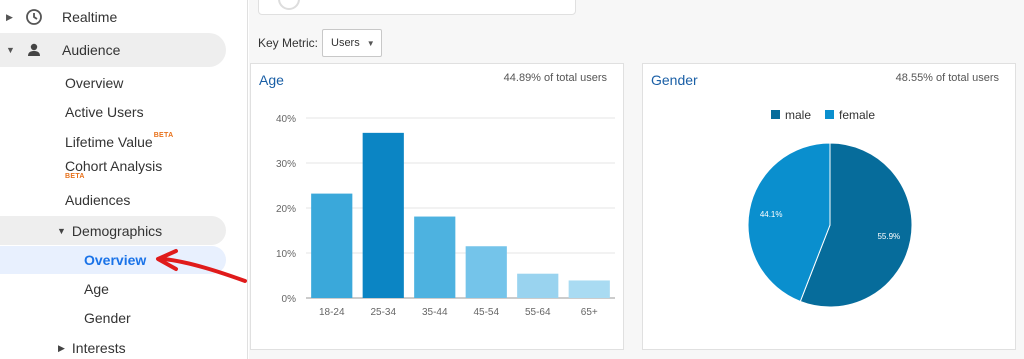 This screenshot has width=1024, height=359. Describe the element at coordinates (829, 114) in the screenshot. I see `legend-swatch-female` at that location.